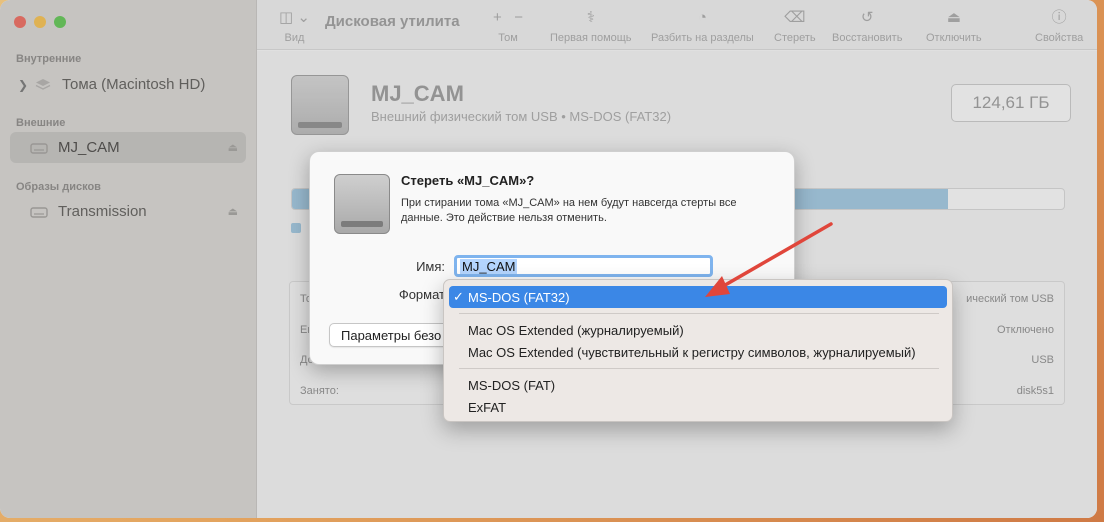  Describe the element at coordinates (717, 286) in the screenshot. I see `annotation-arrow-head` at that location.